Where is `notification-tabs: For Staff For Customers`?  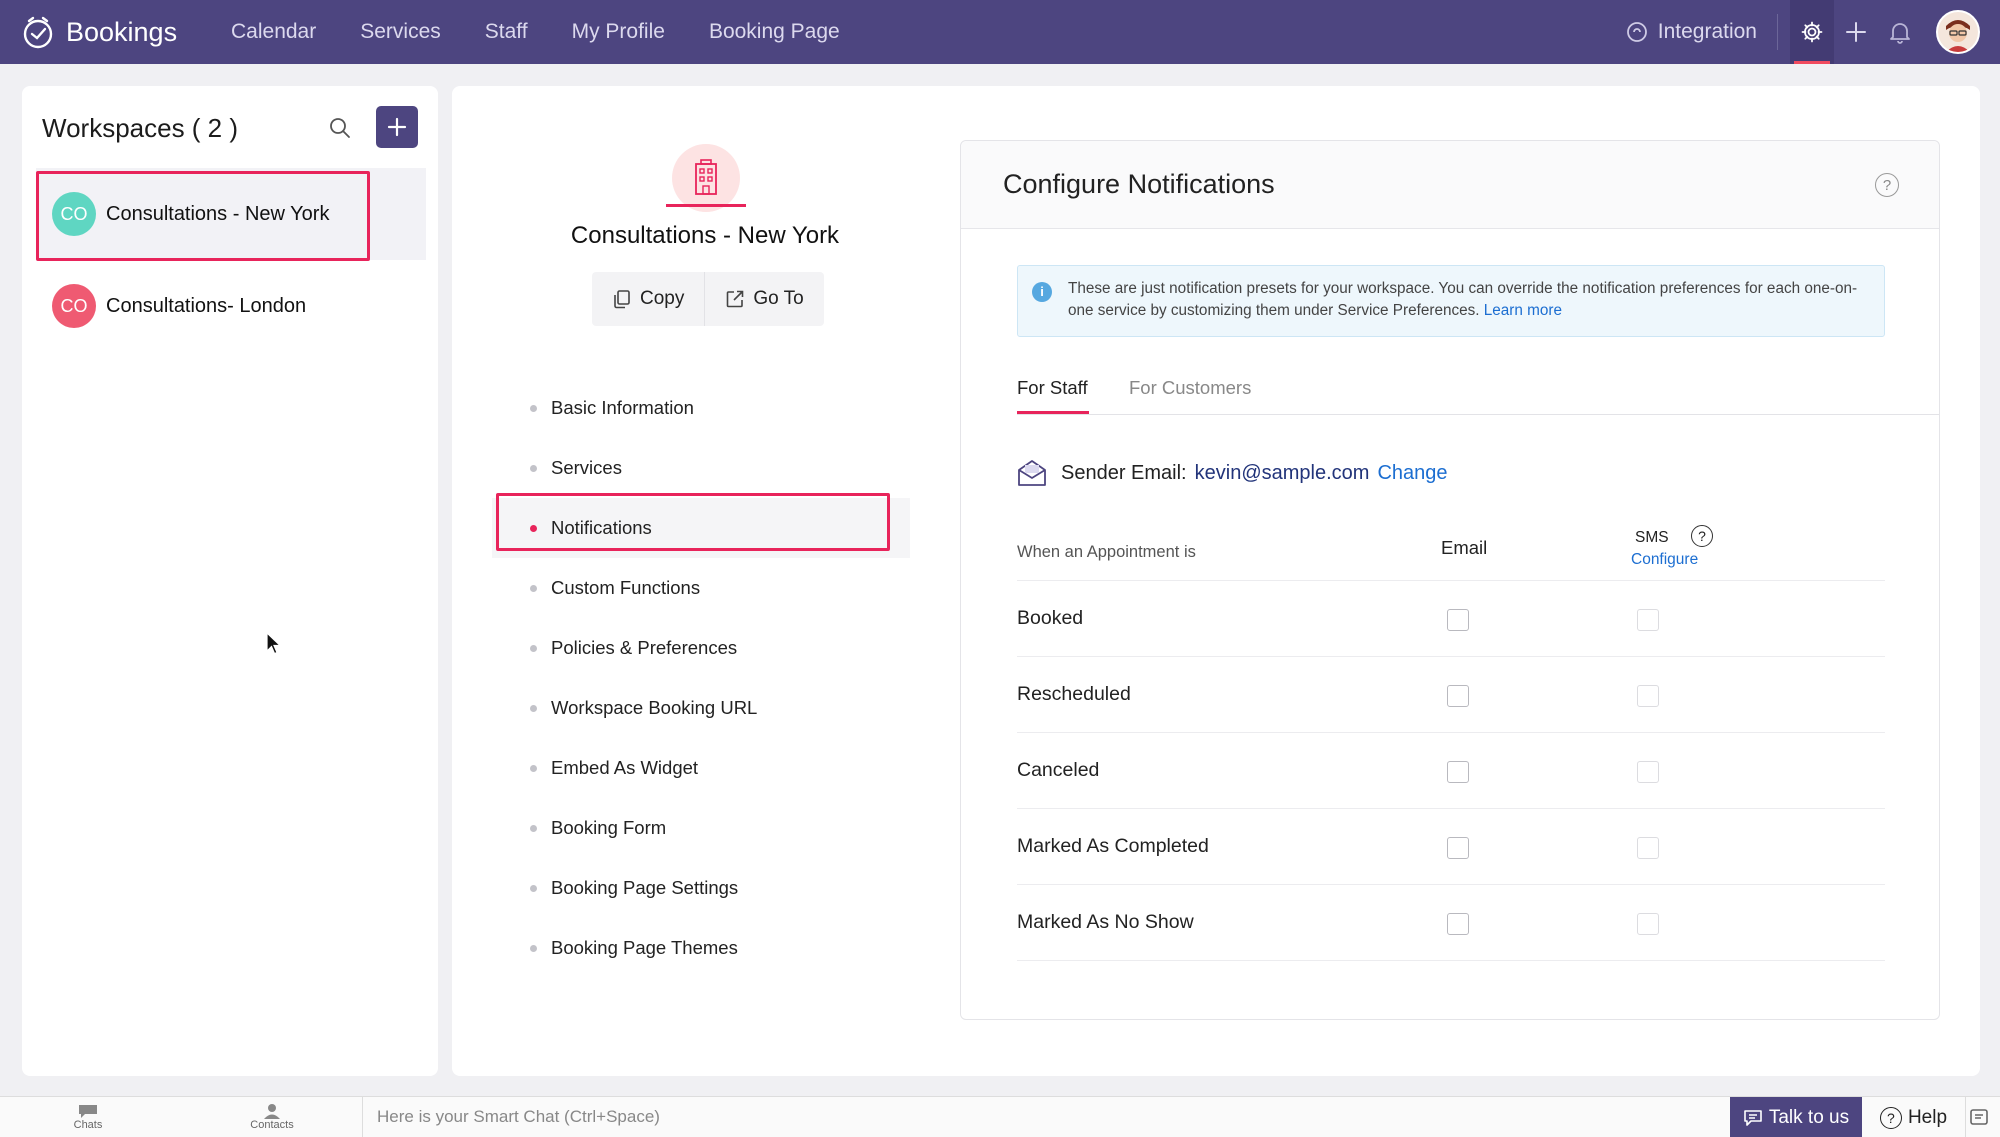
notification-tabs: For Staff For Customers is located at coordinates (1478, 389).